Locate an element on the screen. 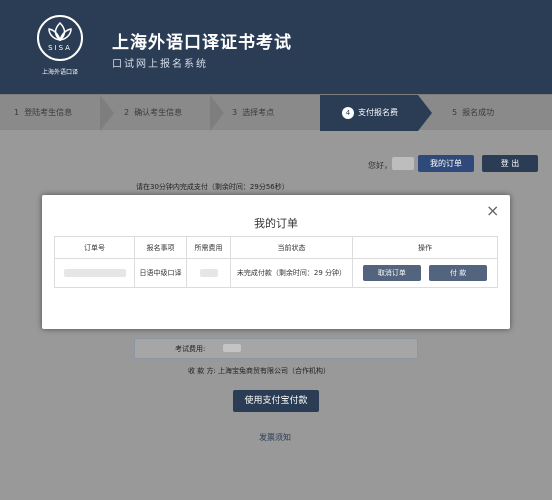 This screenshot has height=500, width=552. status-cell: 未完成付款（剩余时间：29 分钟） is located at coordinates (291, 273).